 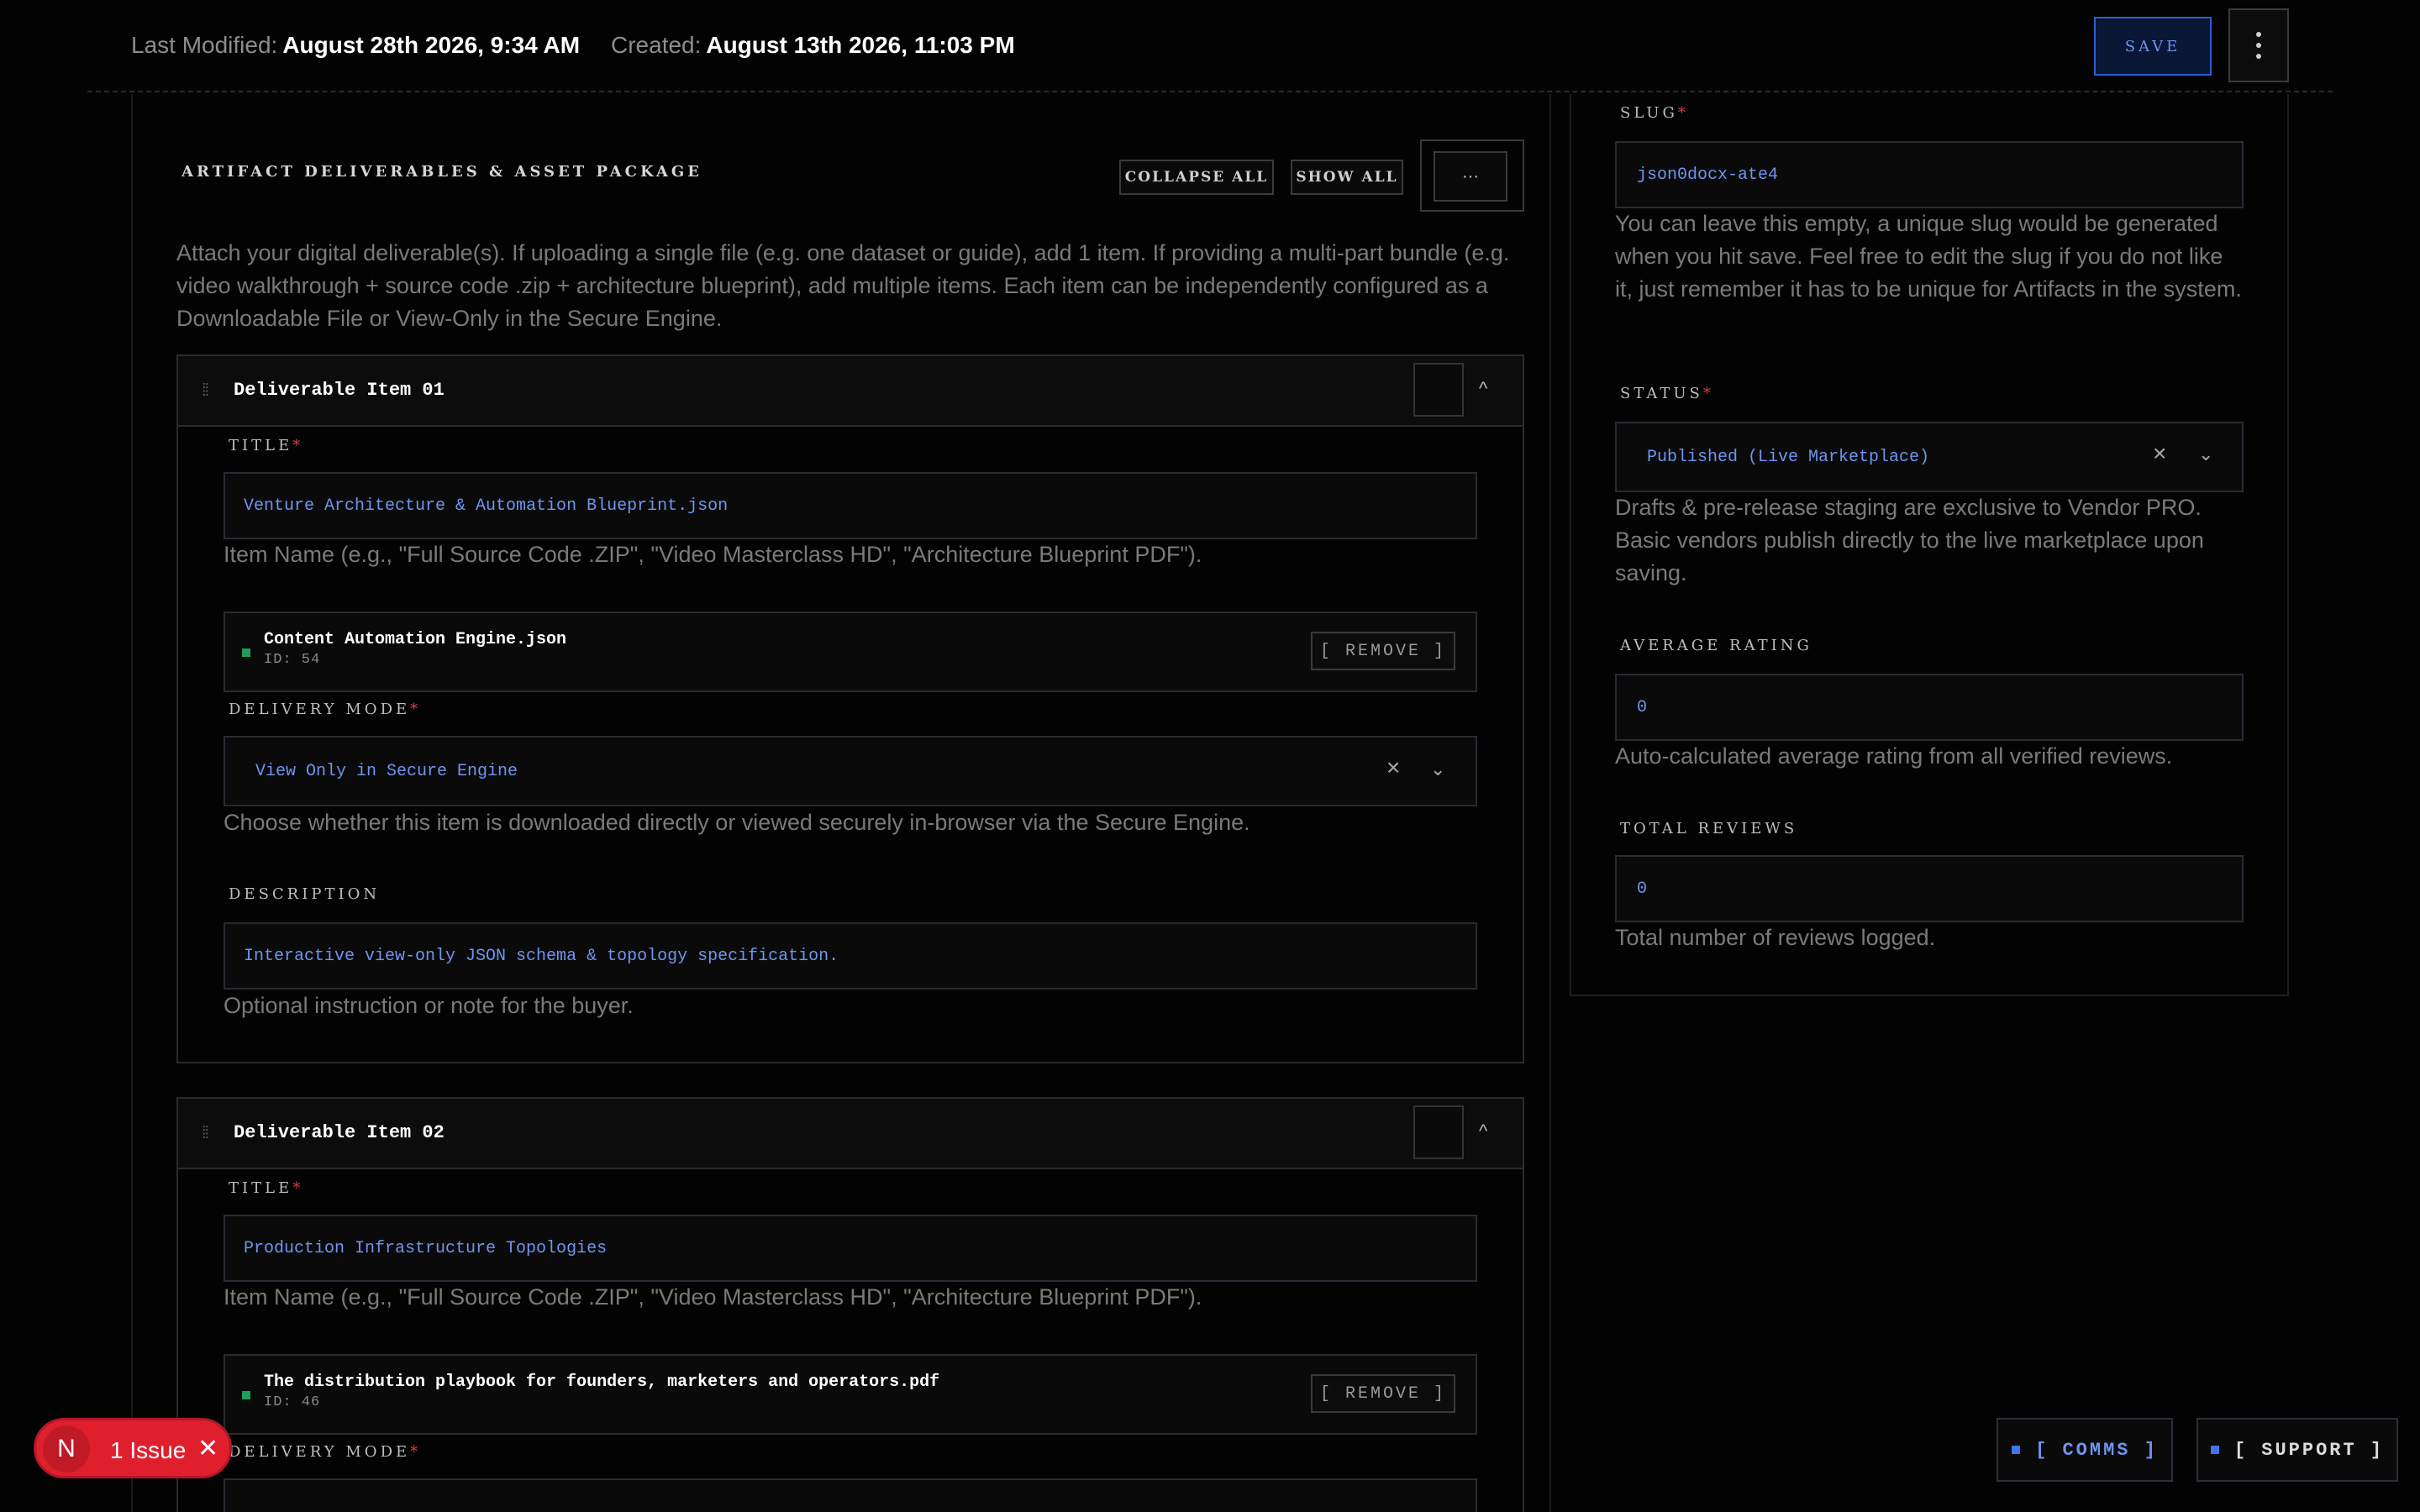 What do you see at coordinates (657, 45) in the screenshot?
I see `created-label: Created:` at bounding box center [657, 45].